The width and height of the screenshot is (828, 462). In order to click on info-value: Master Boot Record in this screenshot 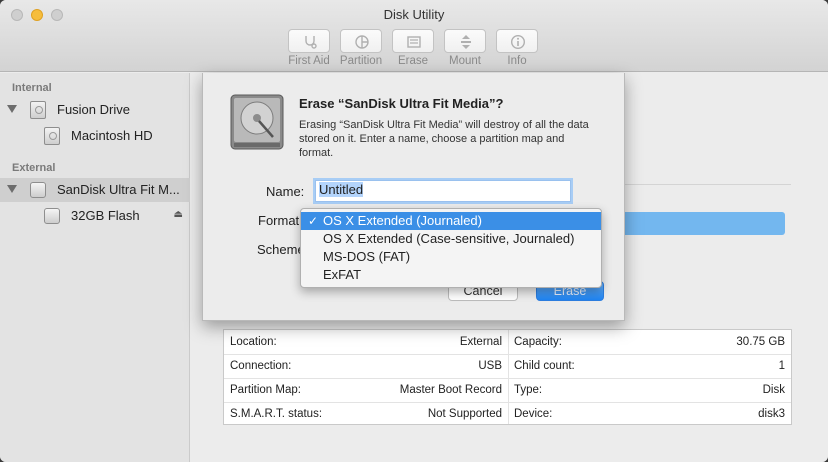, I will do `click(450, 390)`.